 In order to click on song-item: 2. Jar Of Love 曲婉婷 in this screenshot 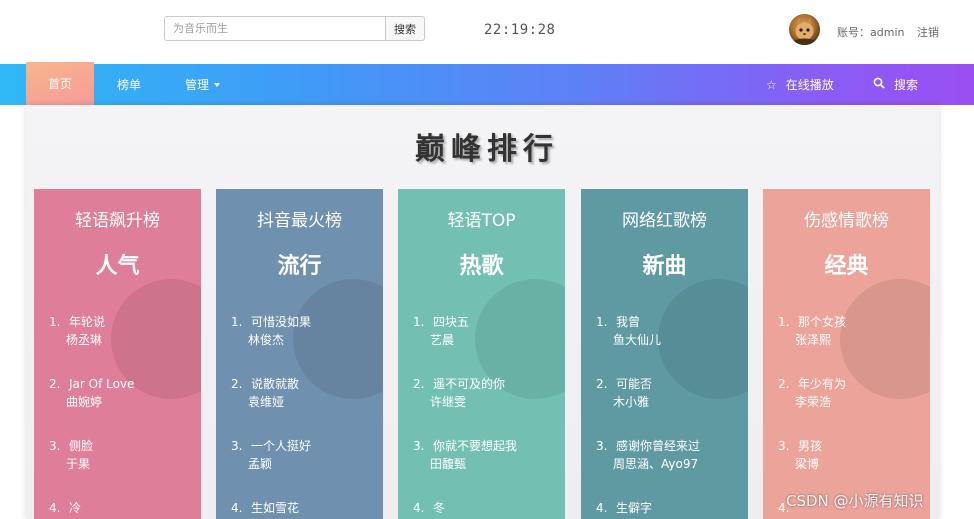, I will do `click(91, 393)`.